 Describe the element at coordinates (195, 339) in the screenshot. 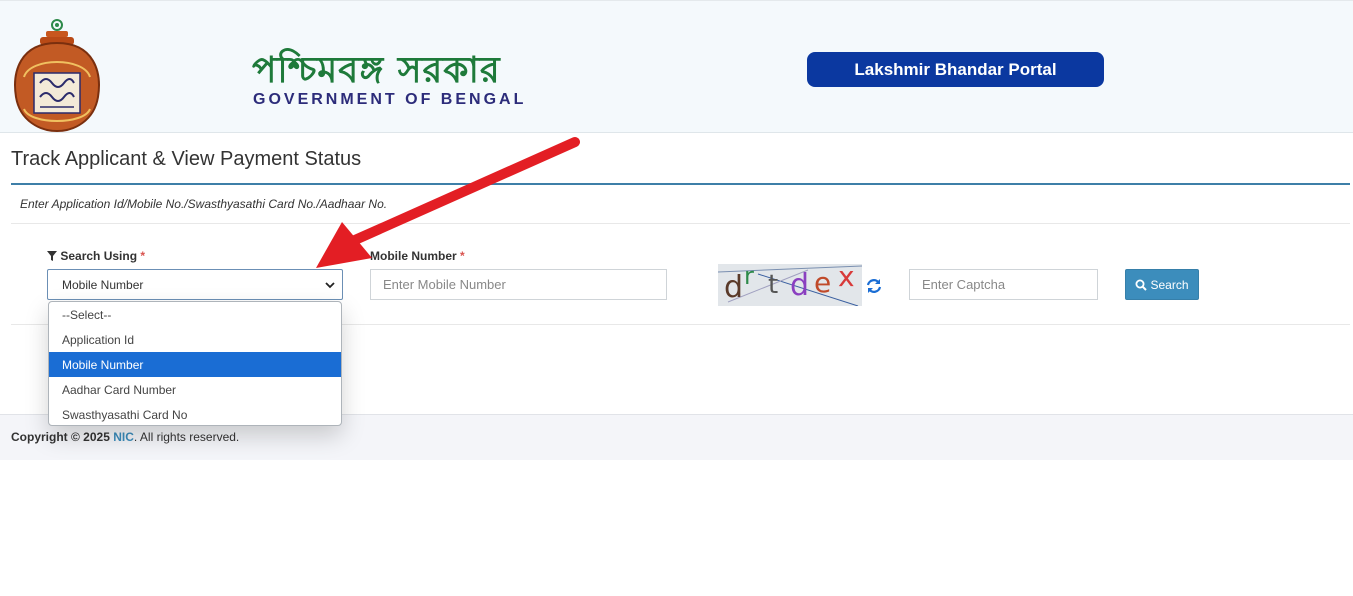

I see `dropdown-option: Application Id` at that location.